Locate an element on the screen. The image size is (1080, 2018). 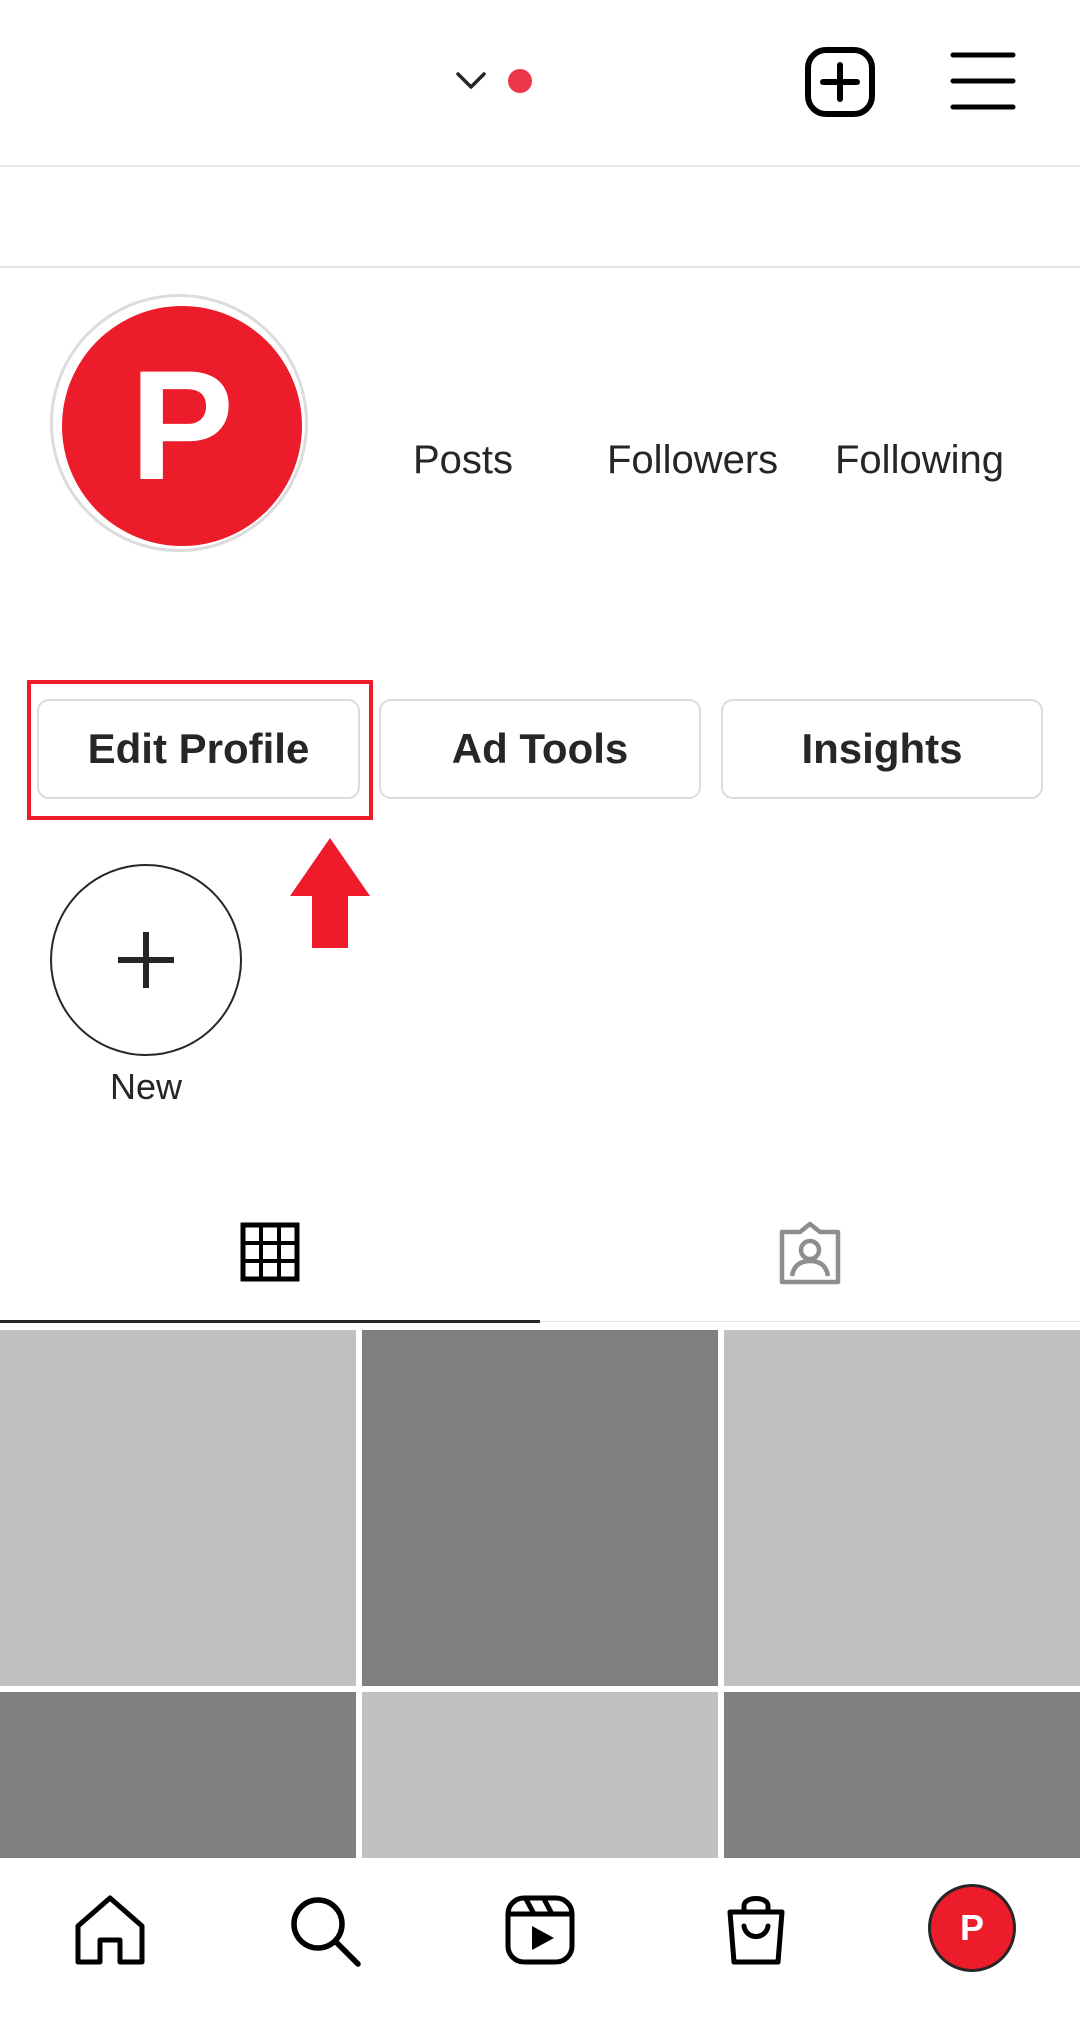
shop-icon is located at coordinates (756, 1930).